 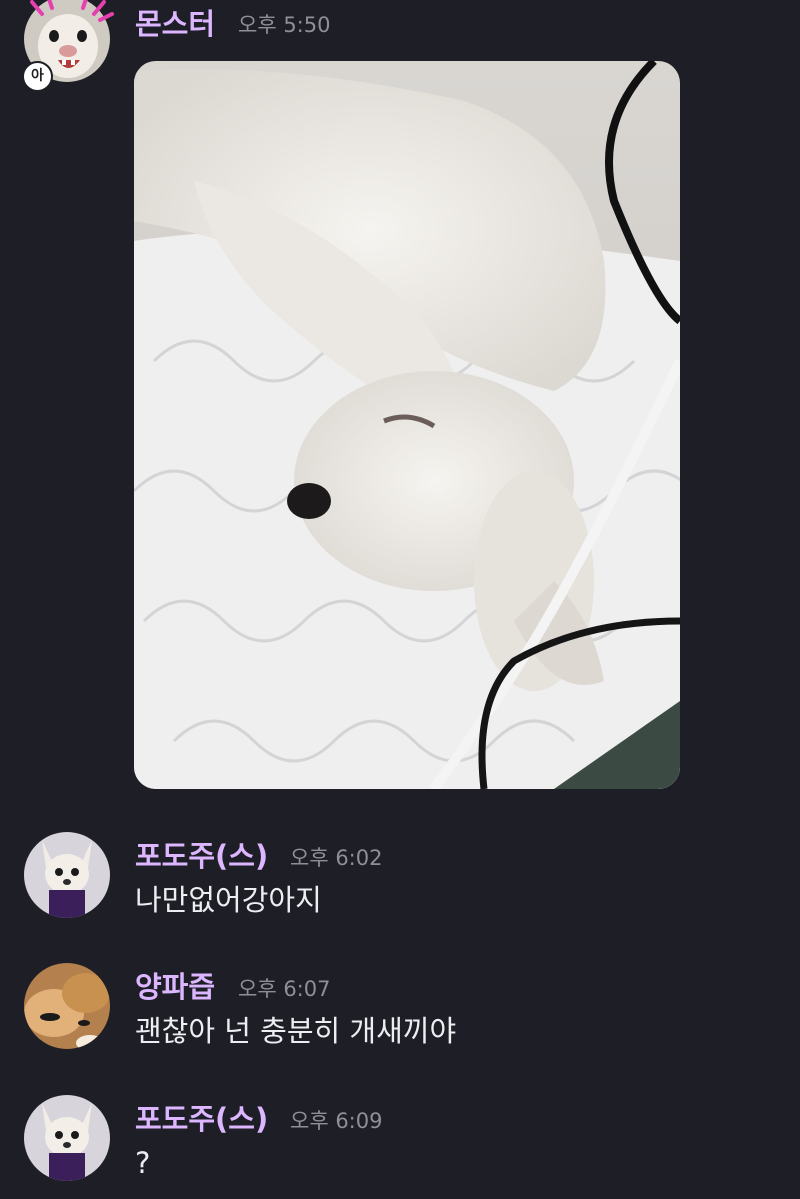 I want to click on message-text: 괜찮아 넌 충분히 개새끼야, so click(x=296, y=1031).